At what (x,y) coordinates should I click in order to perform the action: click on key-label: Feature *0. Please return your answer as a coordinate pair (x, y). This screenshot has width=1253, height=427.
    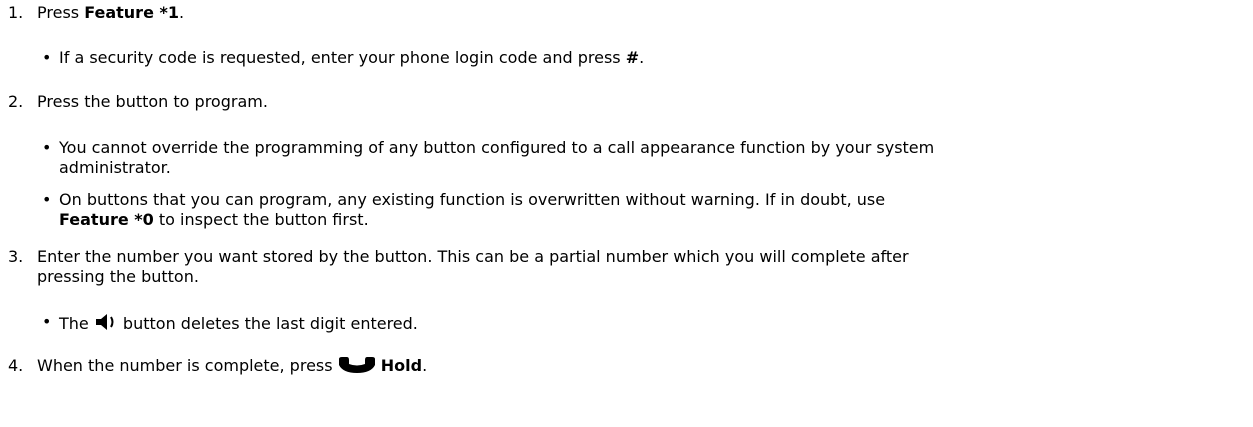
    Looking at the image, I should click on (106, 219).